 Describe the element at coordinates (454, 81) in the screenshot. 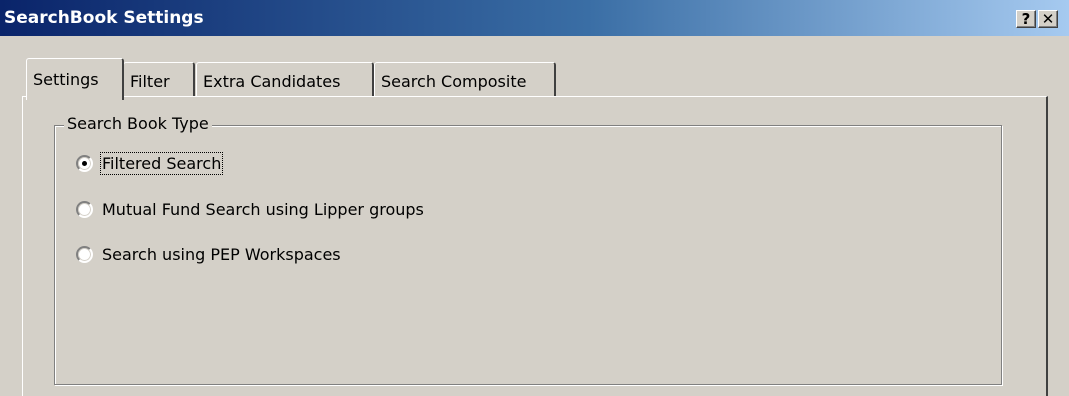

I see `tab-label: Search Composite` at that location.